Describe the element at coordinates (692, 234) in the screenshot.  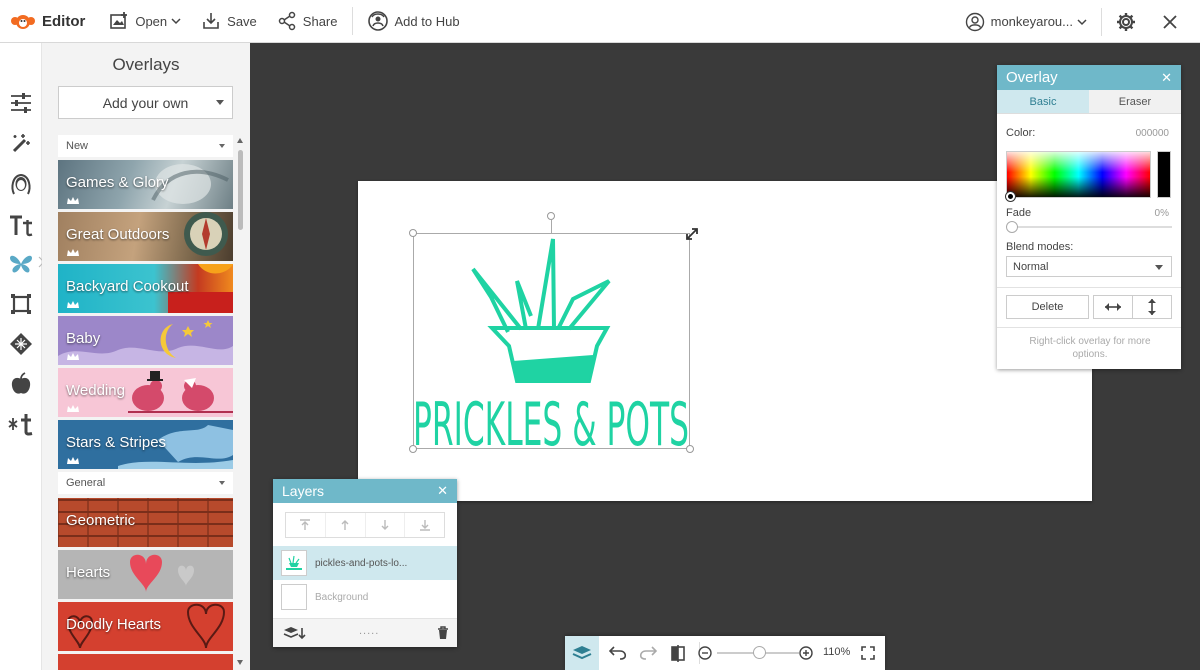
I see `resize-diagonal-icon` at that location.